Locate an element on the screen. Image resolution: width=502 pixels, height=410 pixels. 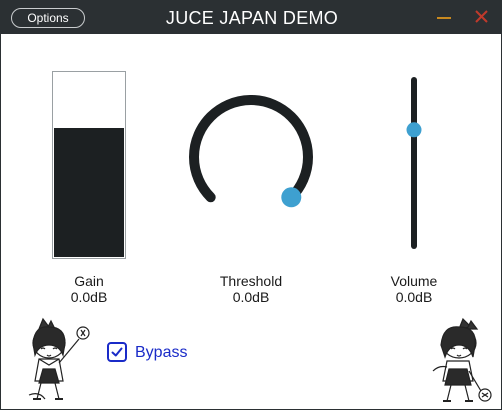
threshold-knob is located at coordinates (251, 160).